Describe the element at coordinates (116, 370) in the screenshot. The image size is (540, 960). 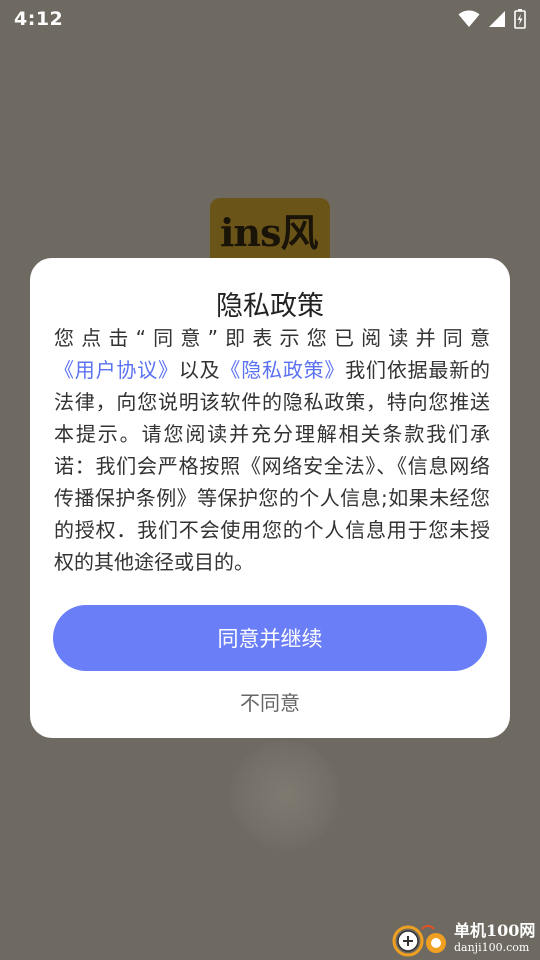
I see `user-agreement-link: 《用户协议》` at that location.